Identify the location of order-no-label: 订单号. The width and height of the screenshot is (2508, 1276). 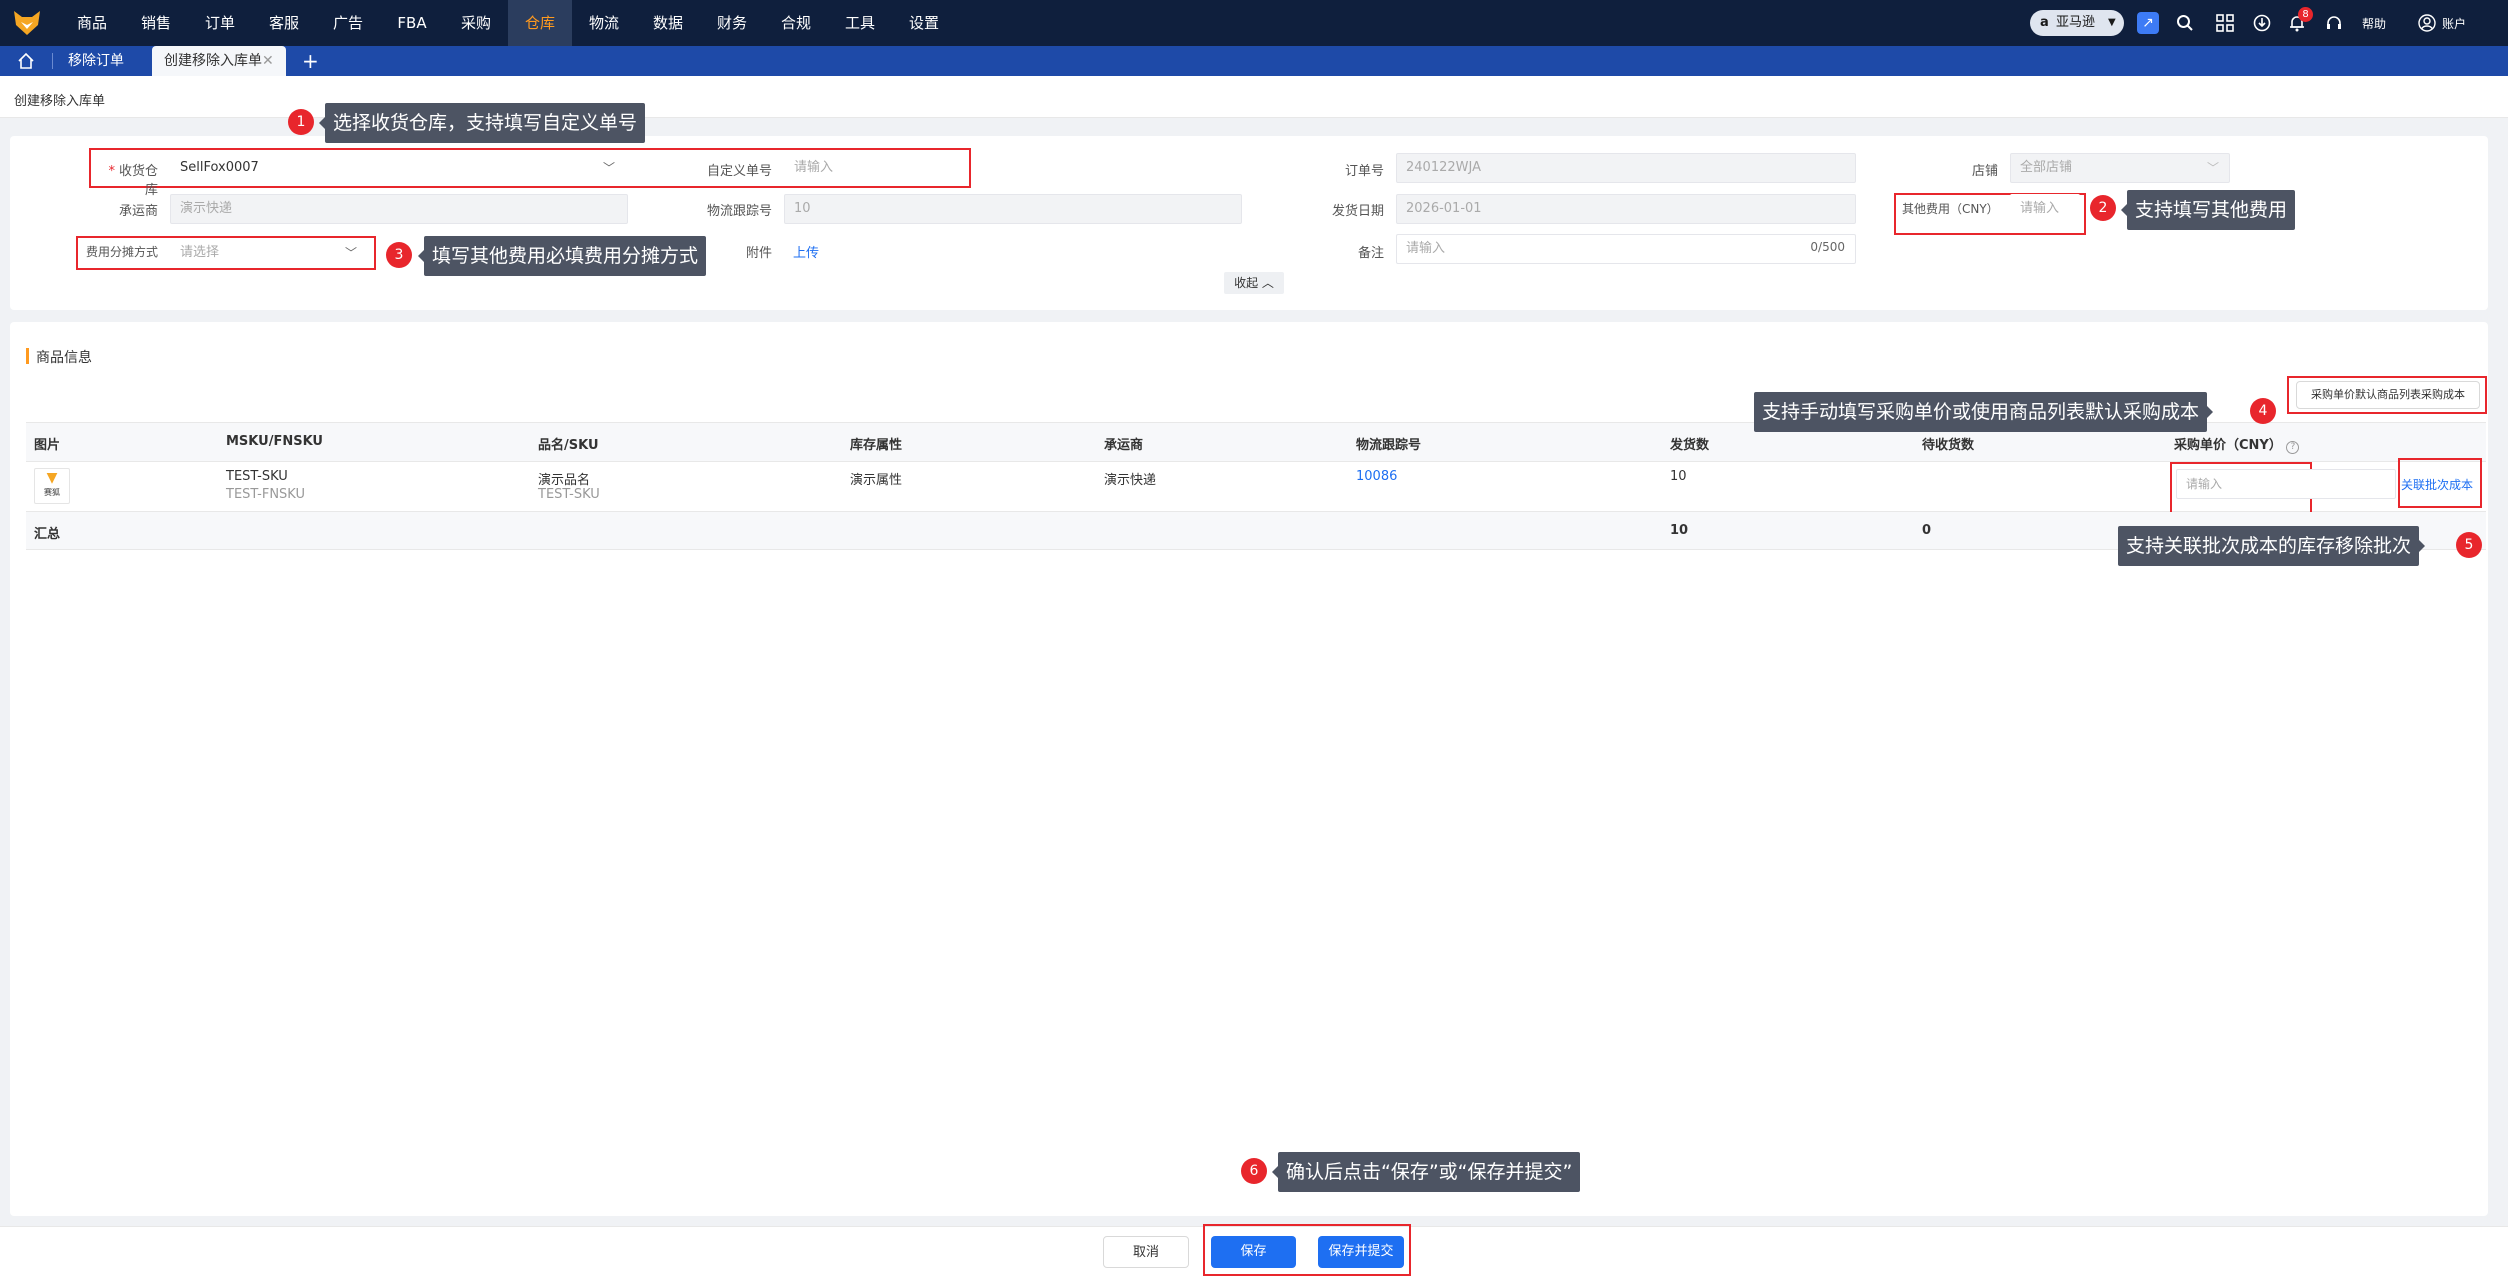
(1364, 171).